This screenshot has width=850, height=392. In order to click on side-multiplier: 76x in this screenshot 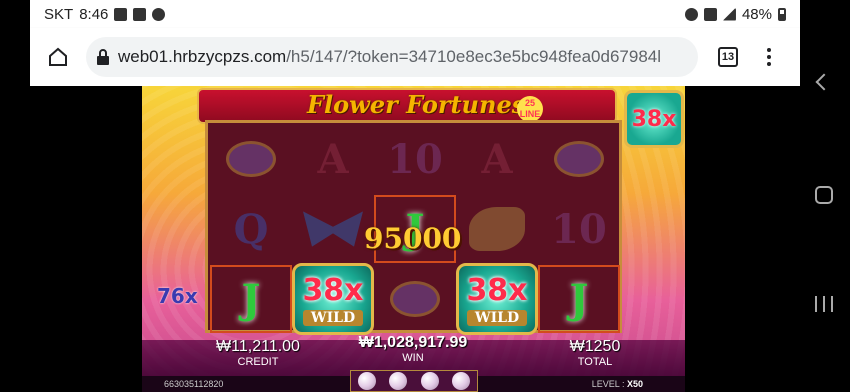, I will do `click(177, 296)`.